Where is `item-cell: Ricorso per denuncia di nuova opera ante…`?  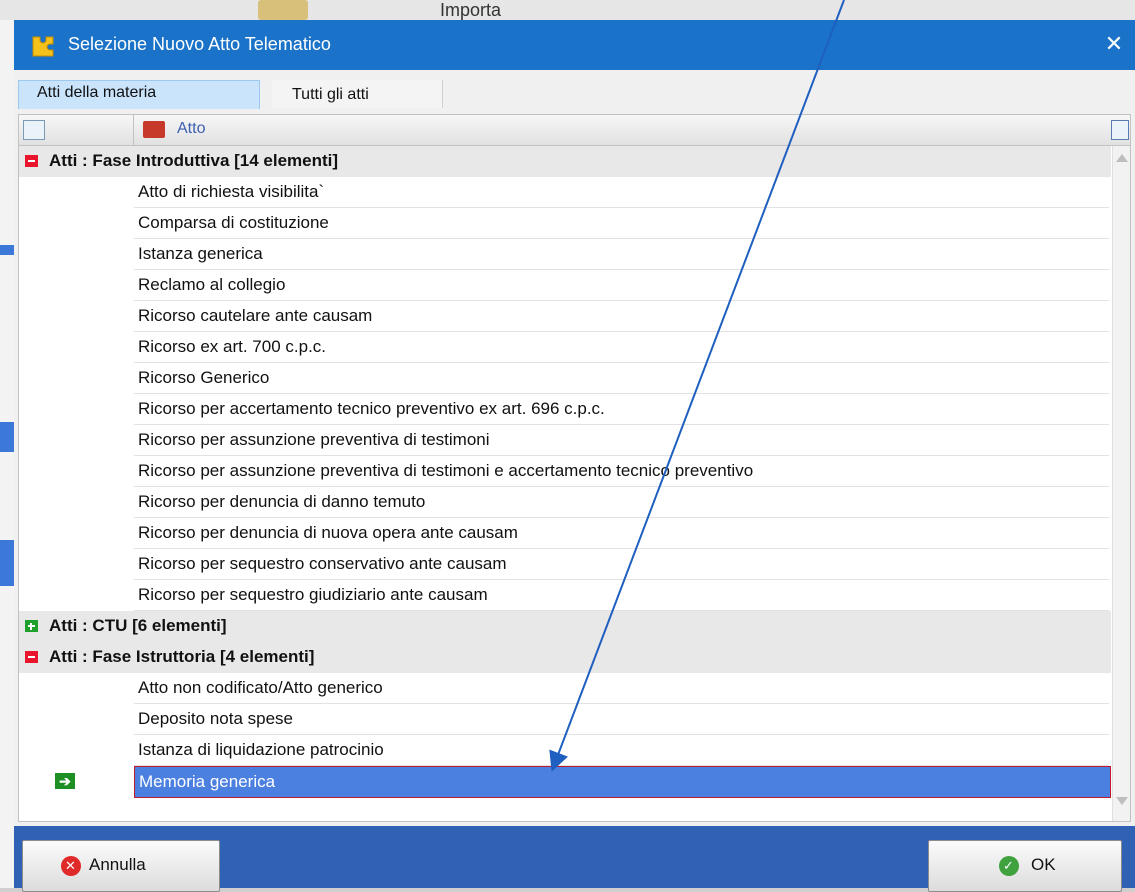 item-cell: Ricorso per denuncia di nuova opera ante… is located at coordinates (621, 533).